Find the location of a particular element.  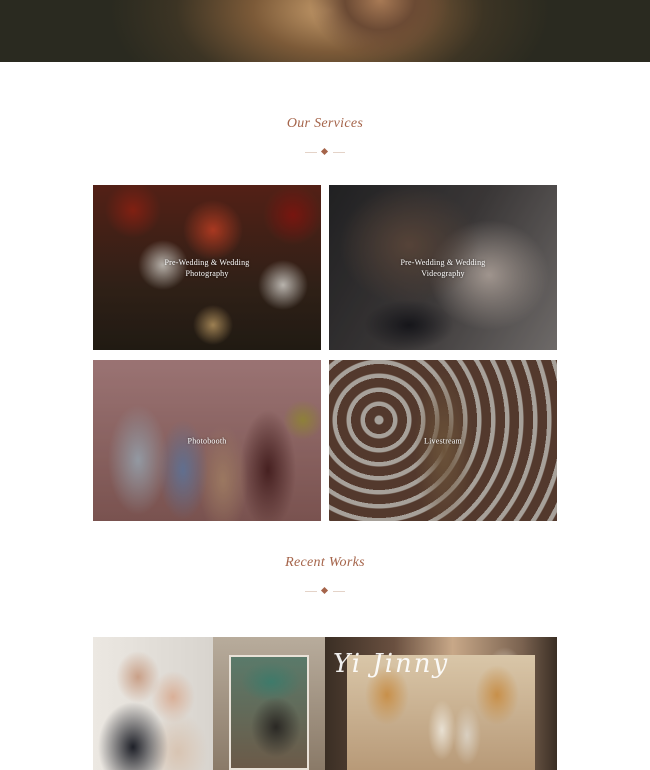

services-section-title: Our Services is located at coordinates (325, 123).